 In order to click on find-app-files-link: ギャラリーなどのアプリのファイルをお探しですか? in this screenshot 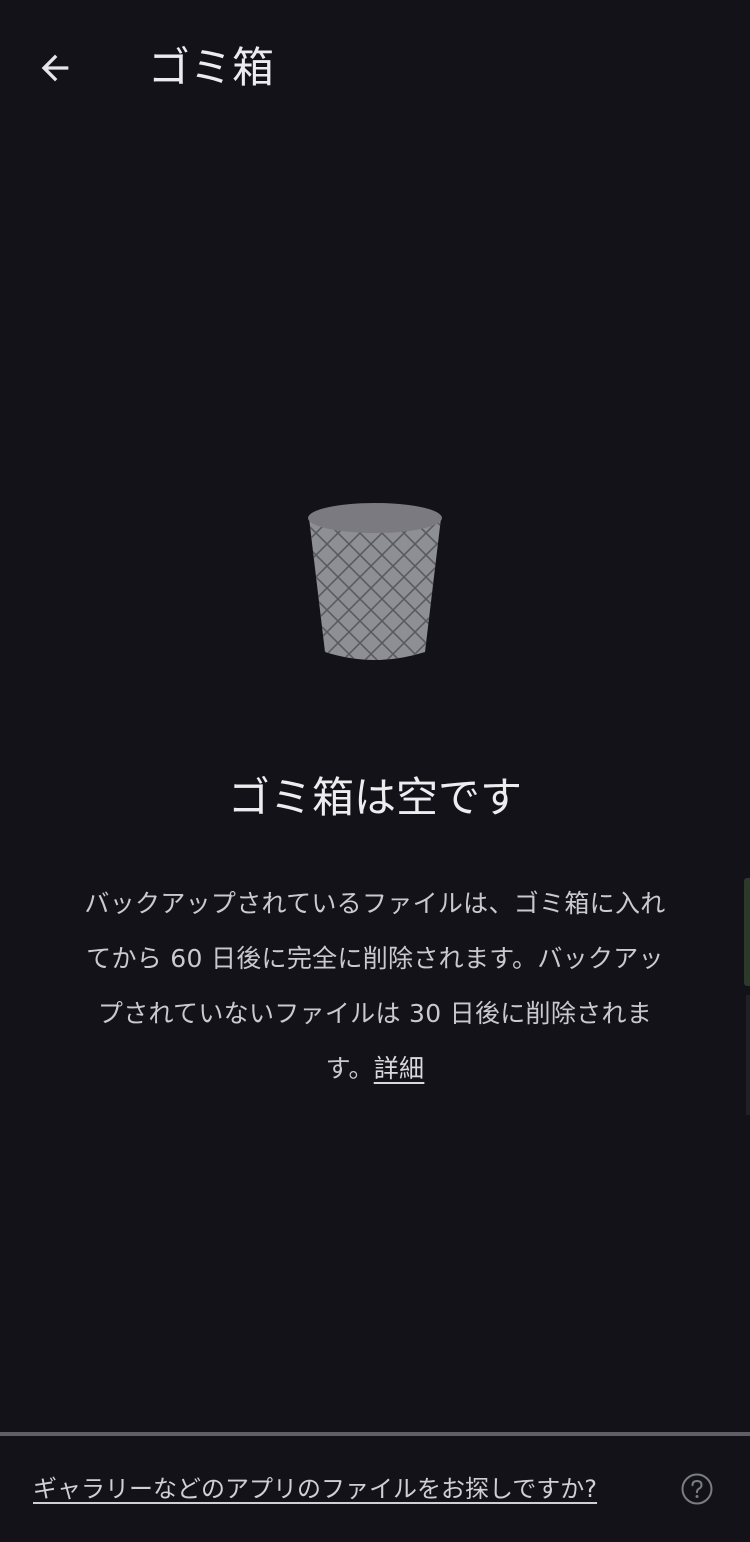, I will do `click(315, 1489)`.